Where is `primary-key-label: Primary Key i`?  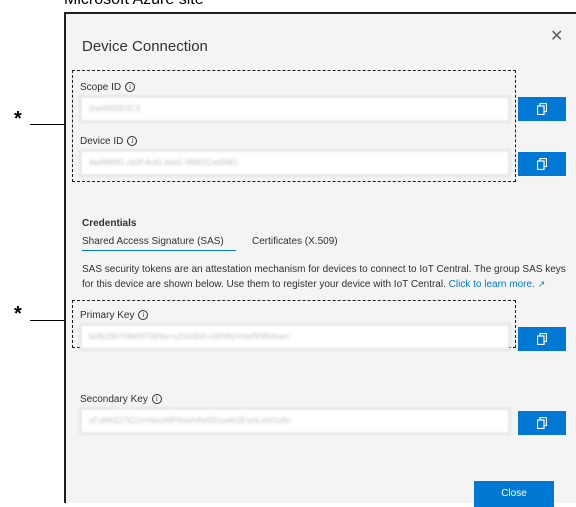 primary-key-label: Primary Key i is located at coordinates (114, 315).